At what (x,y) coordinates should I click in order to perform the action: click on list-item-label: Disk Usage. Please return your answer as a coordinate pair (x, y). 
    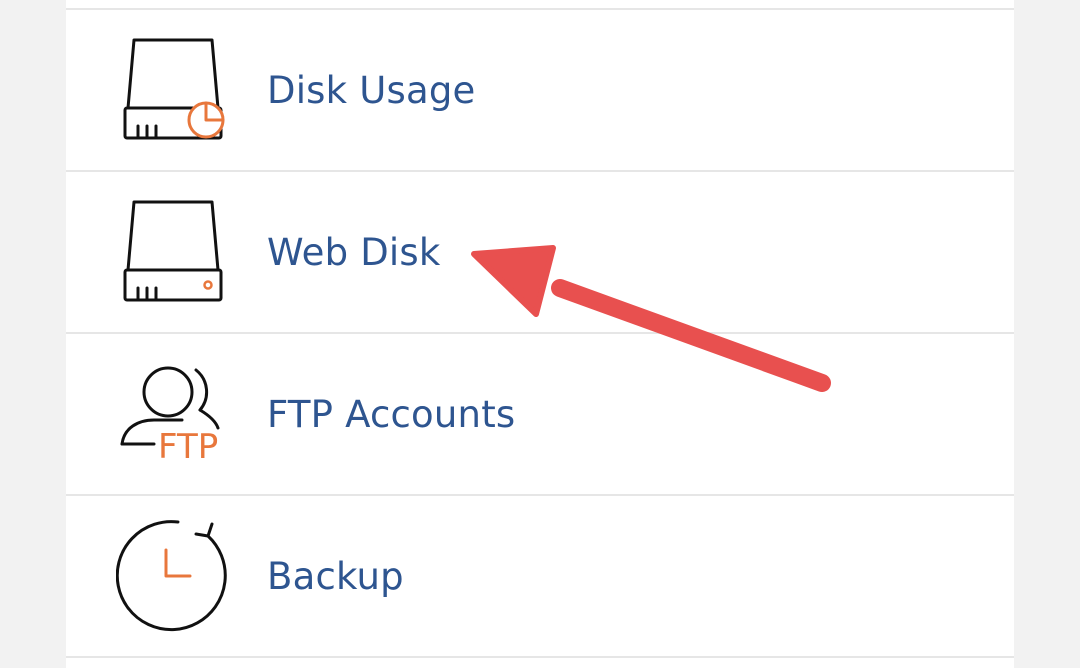
    Looking at the image, I should click on (371, 90).